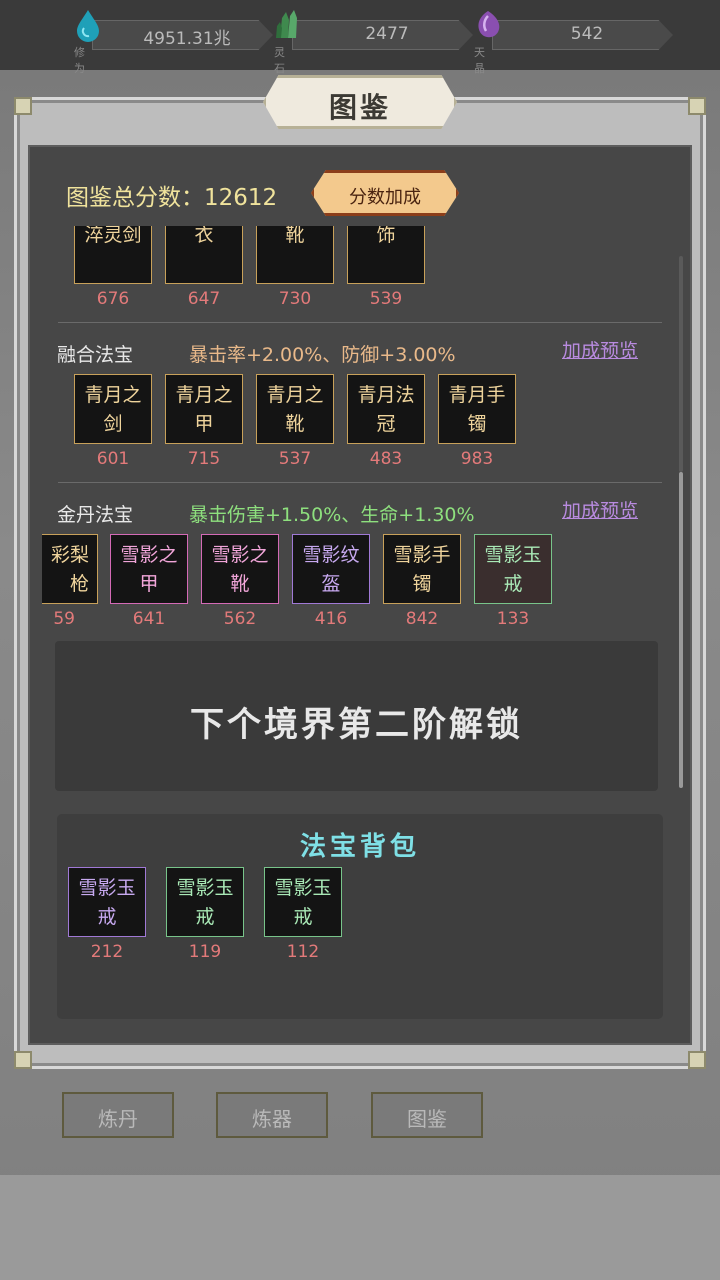 The width and height of the screenshot is (720, 1280). What do you see at coordinates (69, 569) in the screenshot?
I see `item-name: 彩梨枪` at bounding box center [69, 569].